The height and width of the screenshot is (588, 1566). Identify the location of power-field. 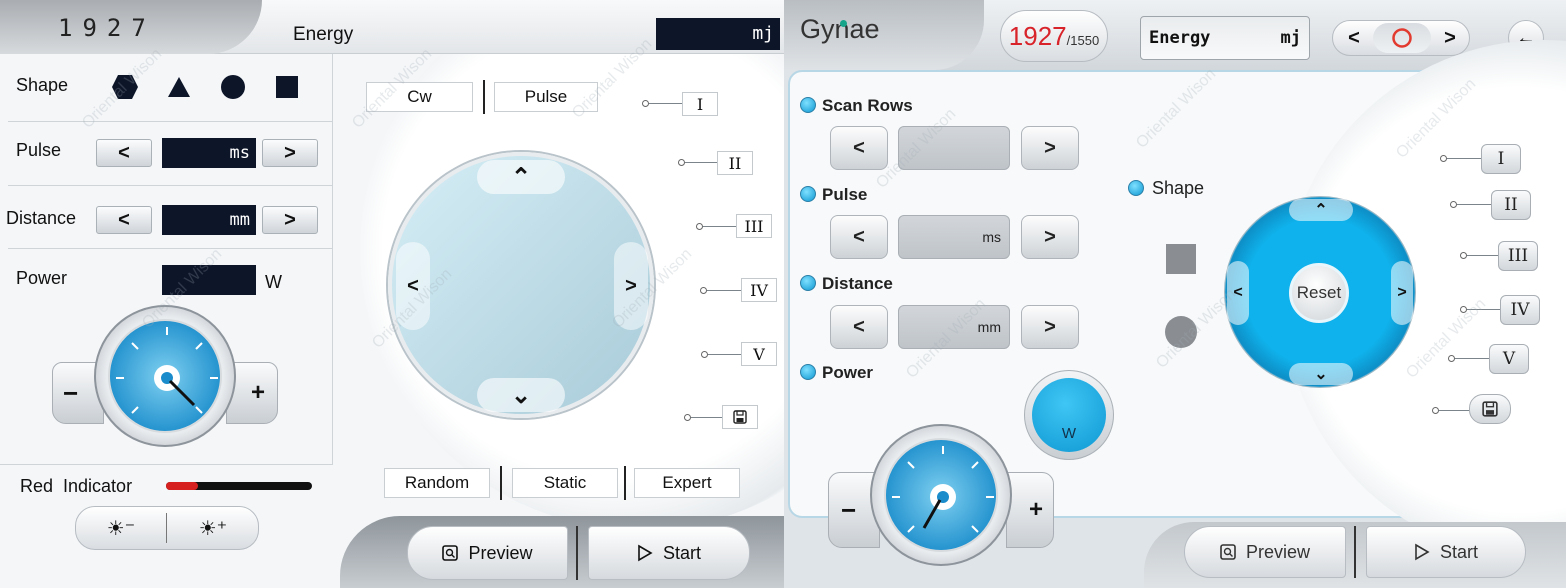
(209, 280).